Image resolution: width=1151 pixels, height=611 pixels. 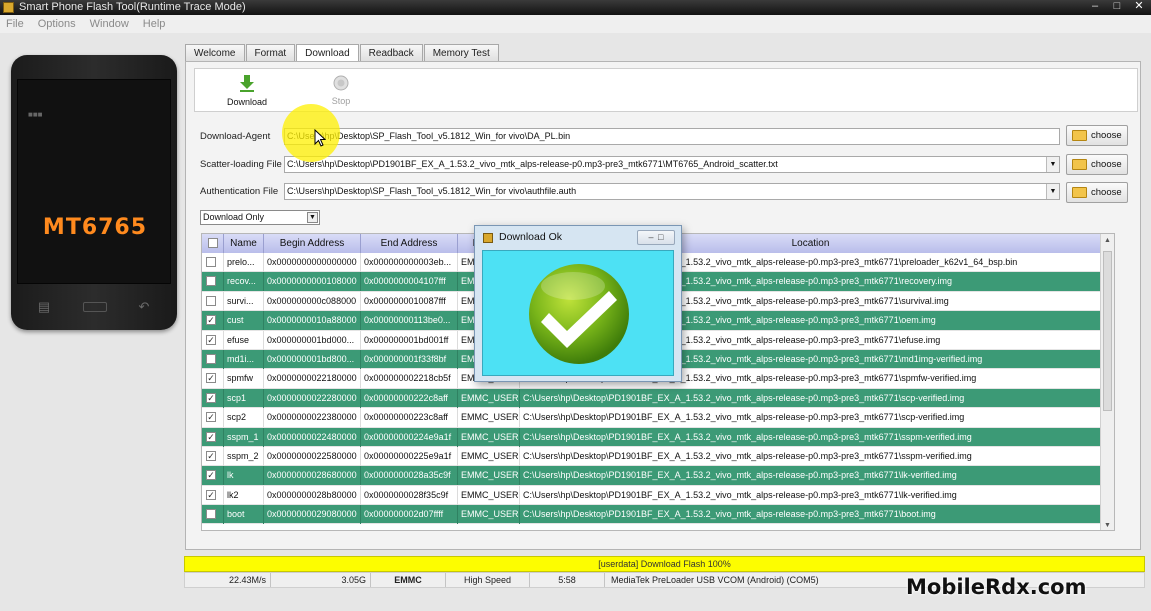 I want to click on scroll-thumb, so click(x=1107, y=331).